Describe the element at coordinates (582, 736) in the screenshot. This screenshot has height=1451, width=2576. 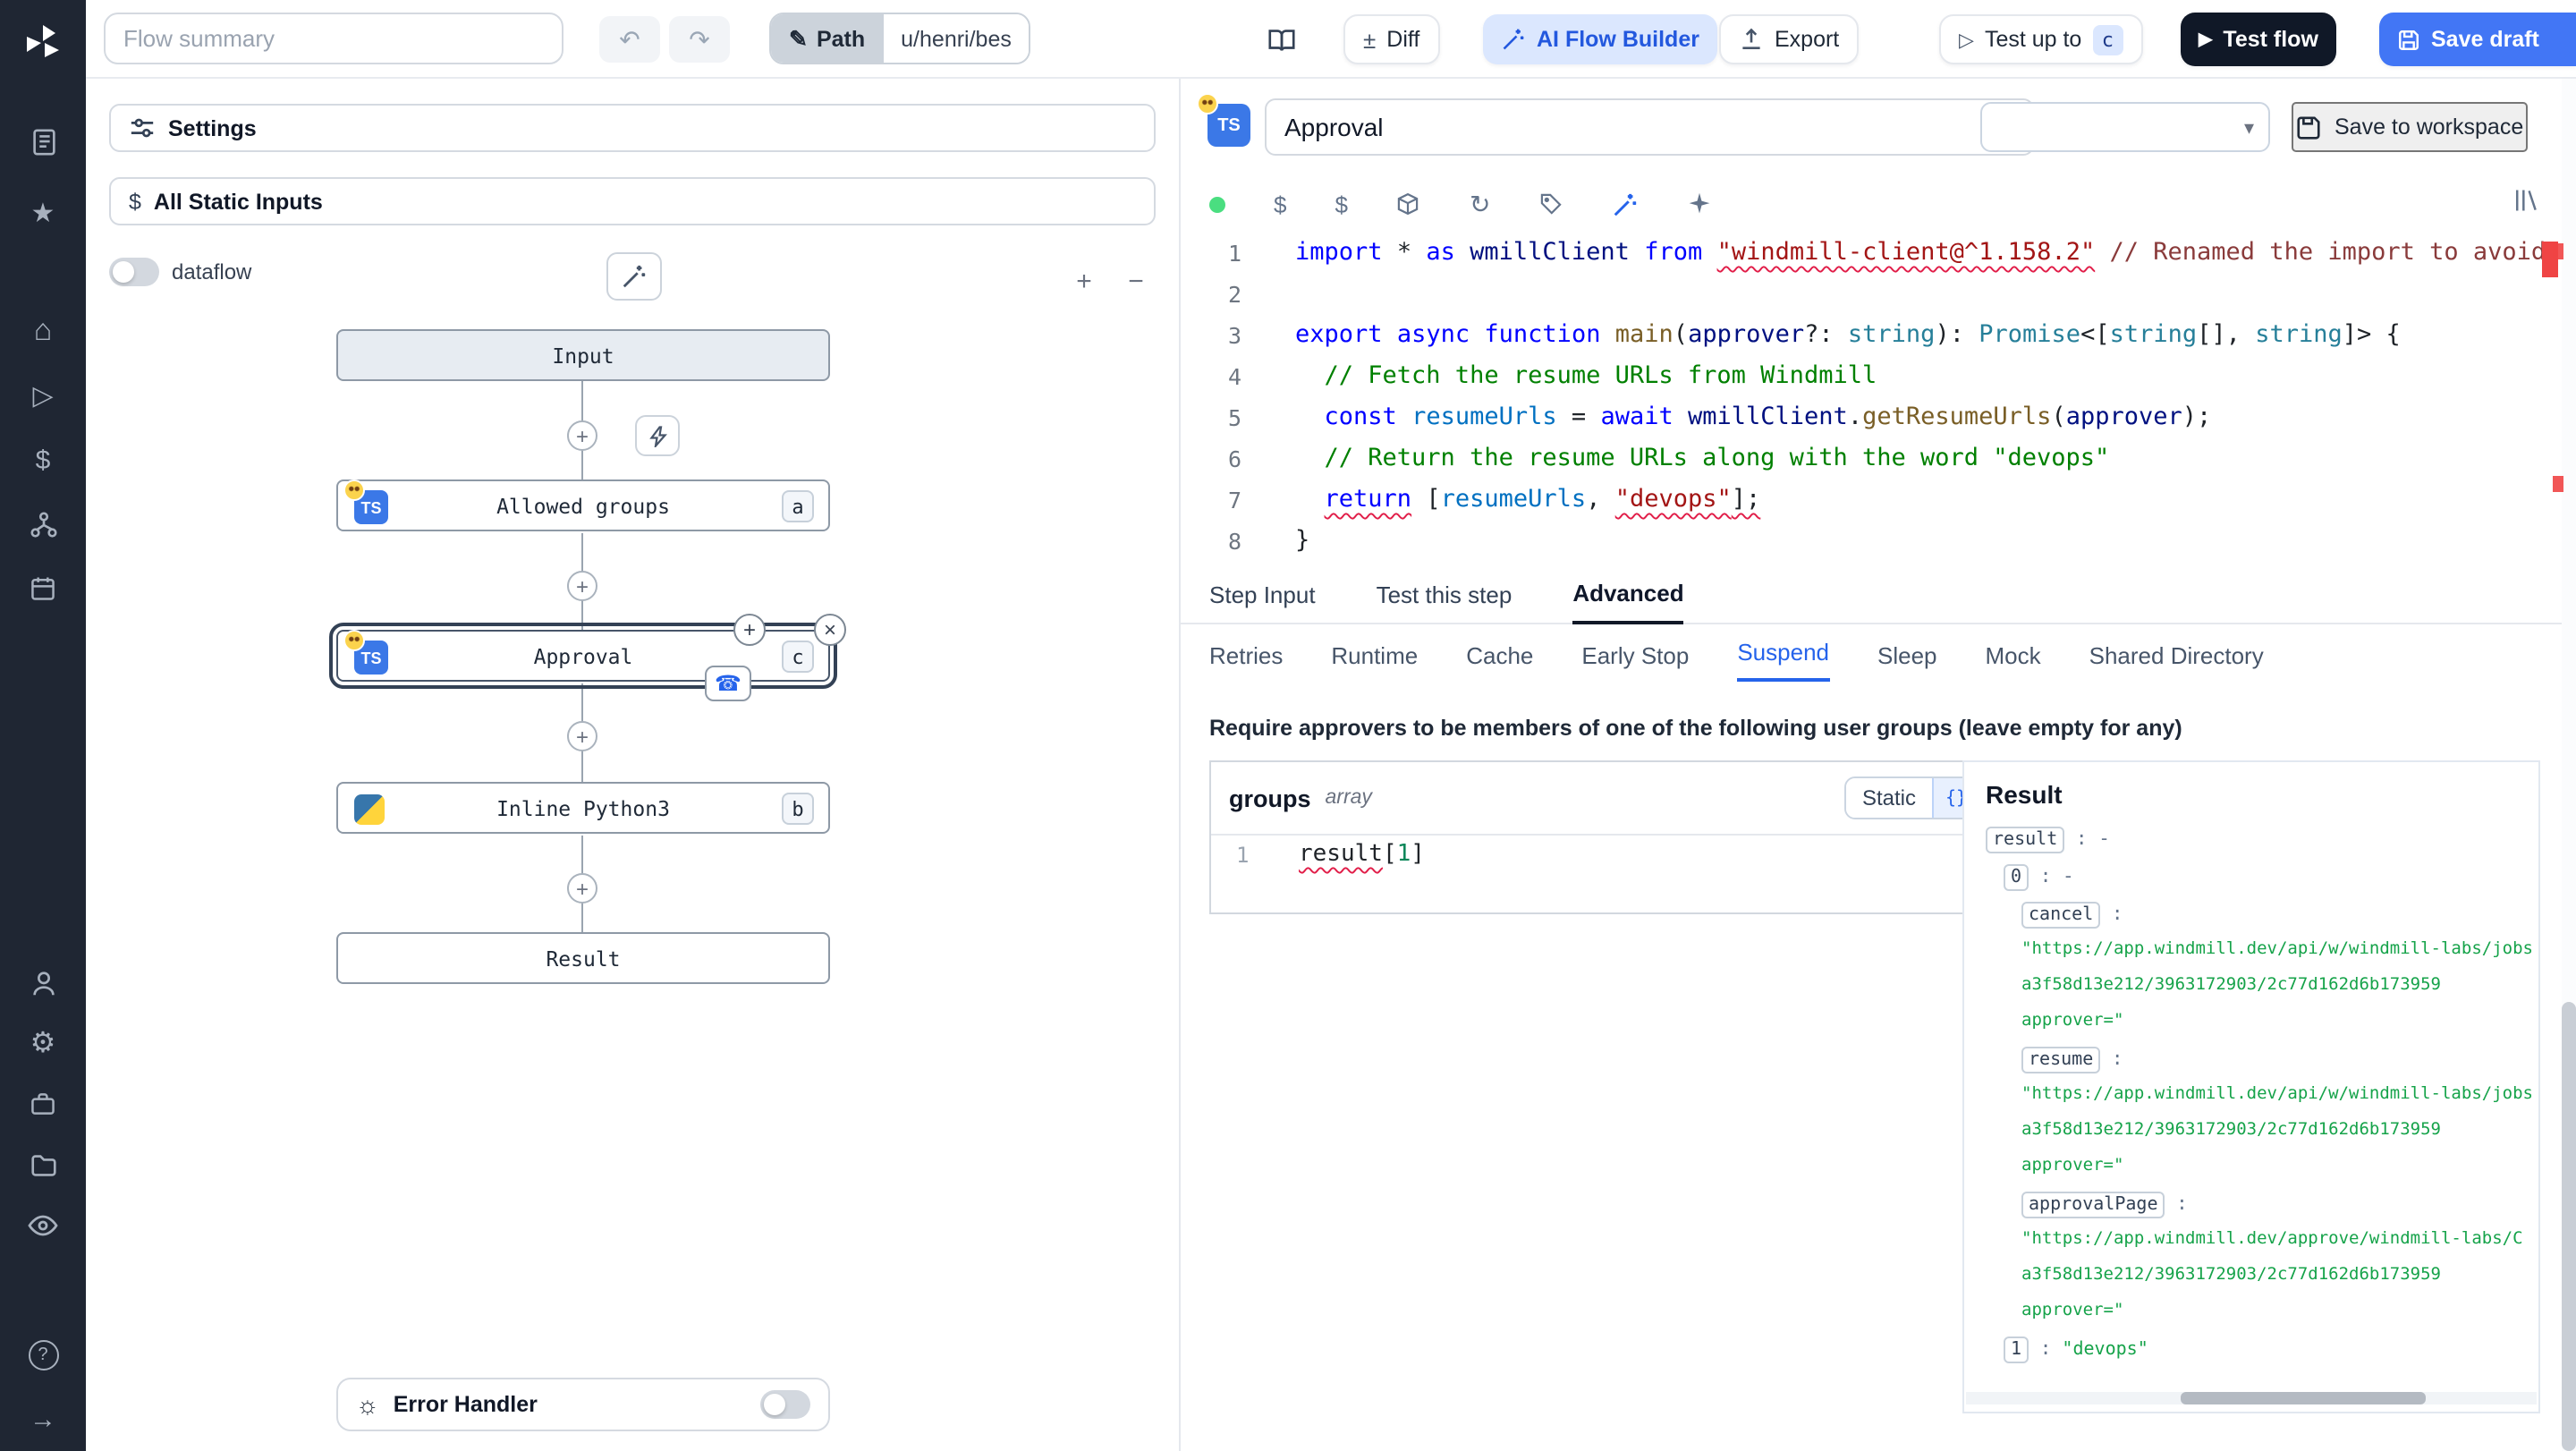
I see `add-step-button-3: +` at that location.